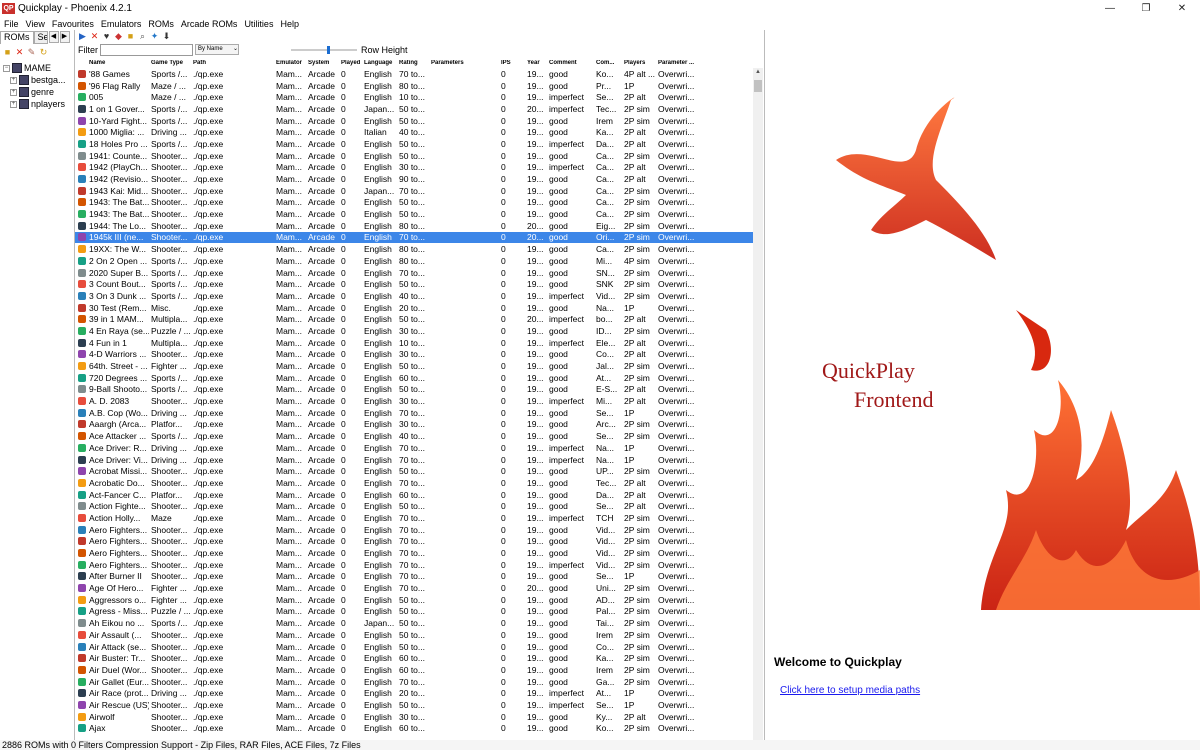  I want to click on menu-file: File, so click(11, 24).